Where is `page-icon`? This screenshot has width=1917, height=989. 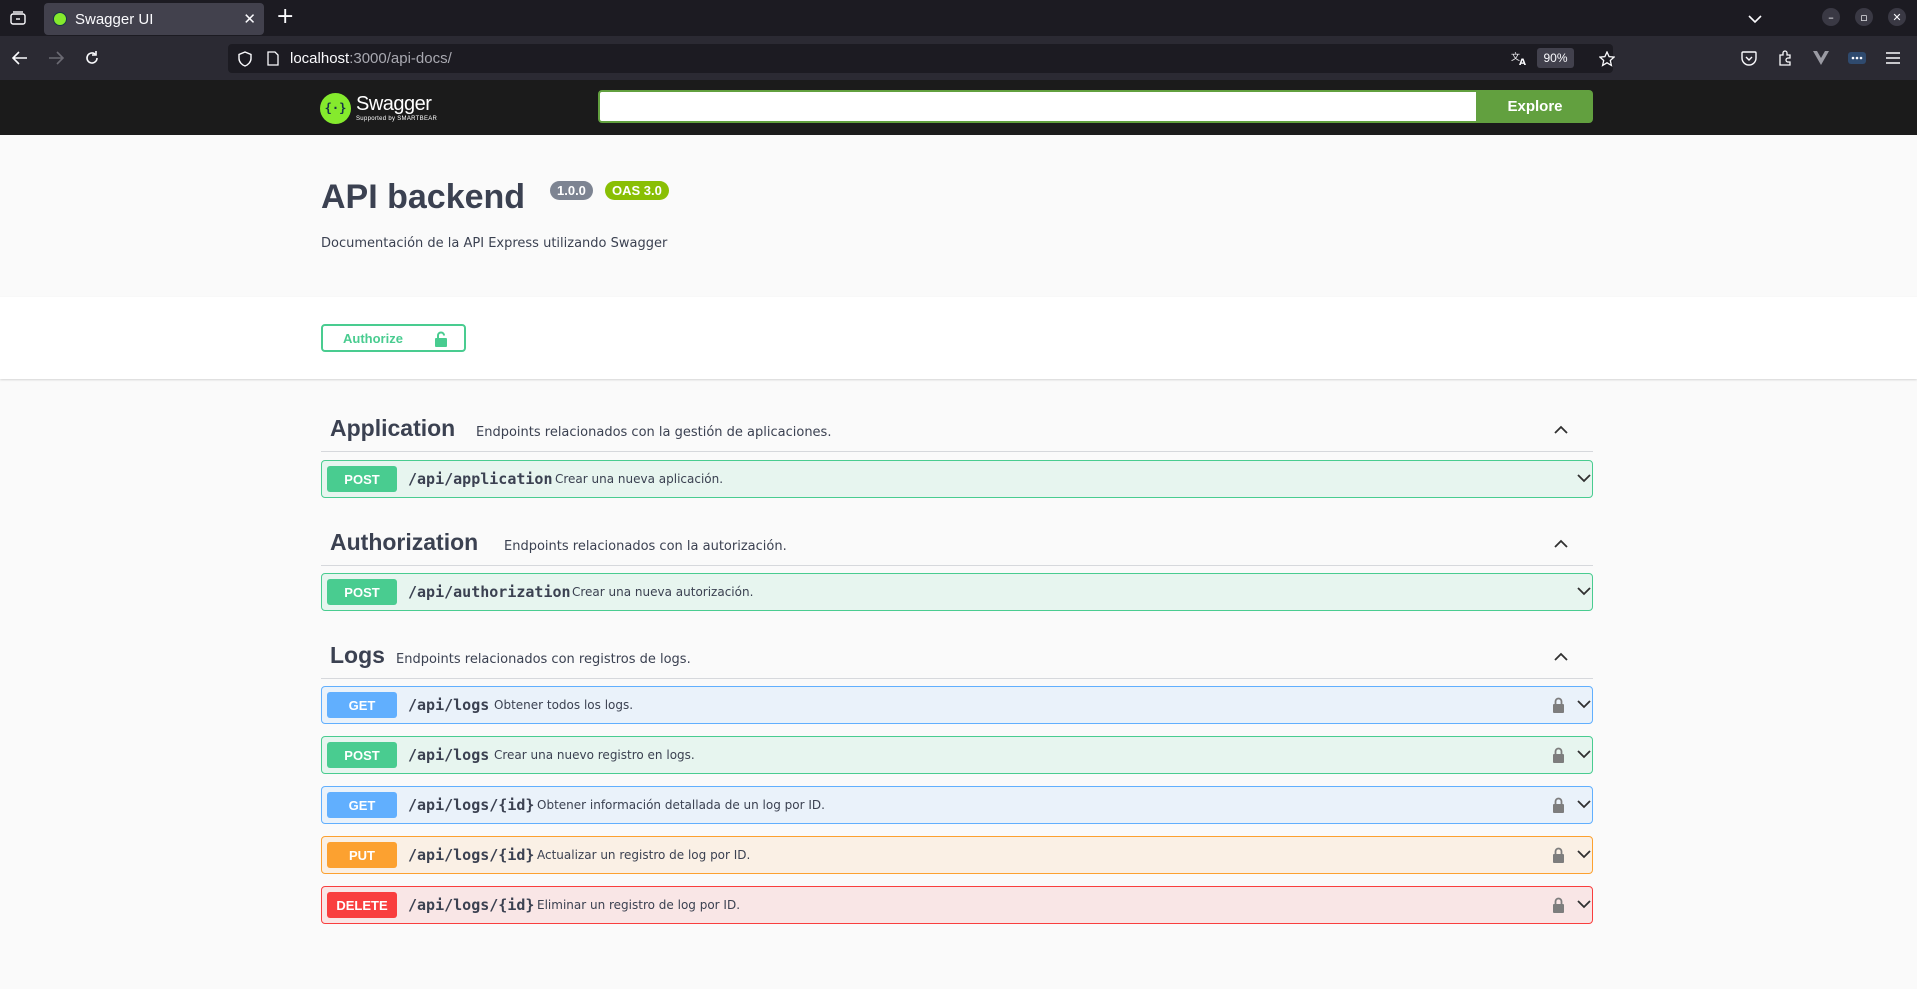 page-icon is located at coordinates (272, 58).